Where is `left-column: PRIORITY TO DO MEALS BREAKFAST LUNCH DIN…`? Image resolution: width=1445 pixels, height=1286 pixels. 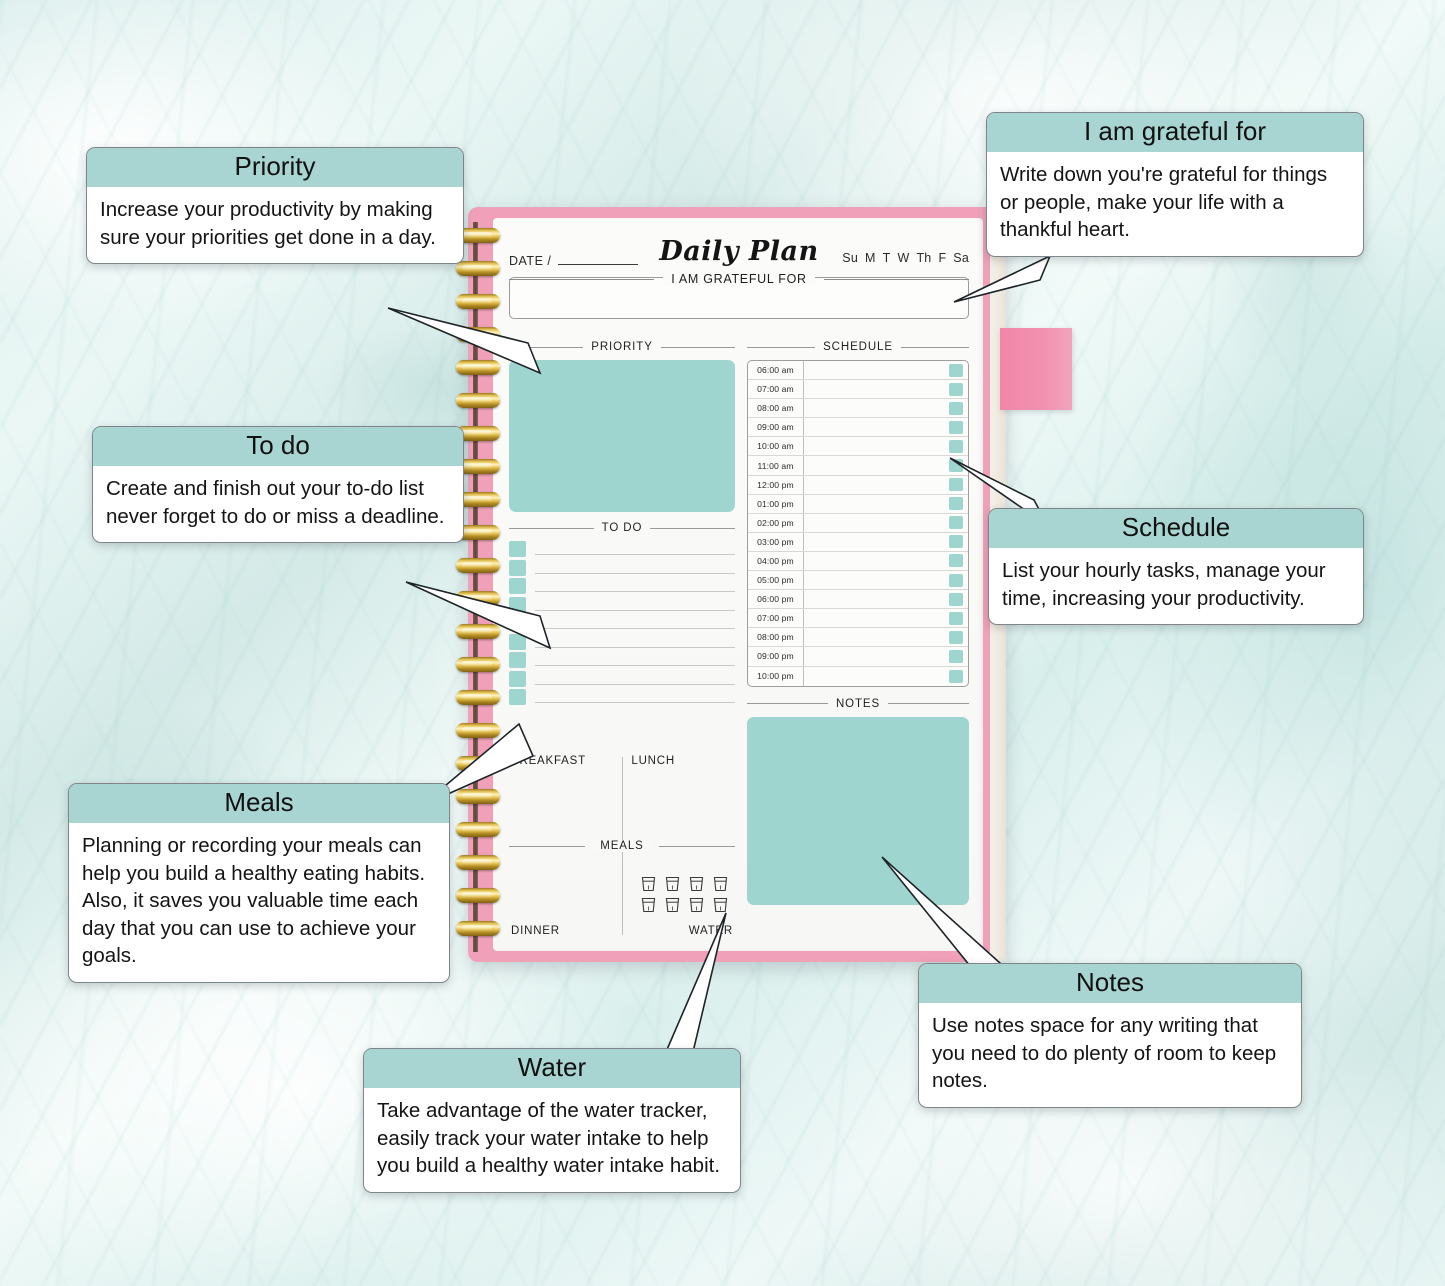
left-column: PRIORITY TO DO MEALS BREAKFAST LUNCH DIN… is located at coordinates (622, 641).